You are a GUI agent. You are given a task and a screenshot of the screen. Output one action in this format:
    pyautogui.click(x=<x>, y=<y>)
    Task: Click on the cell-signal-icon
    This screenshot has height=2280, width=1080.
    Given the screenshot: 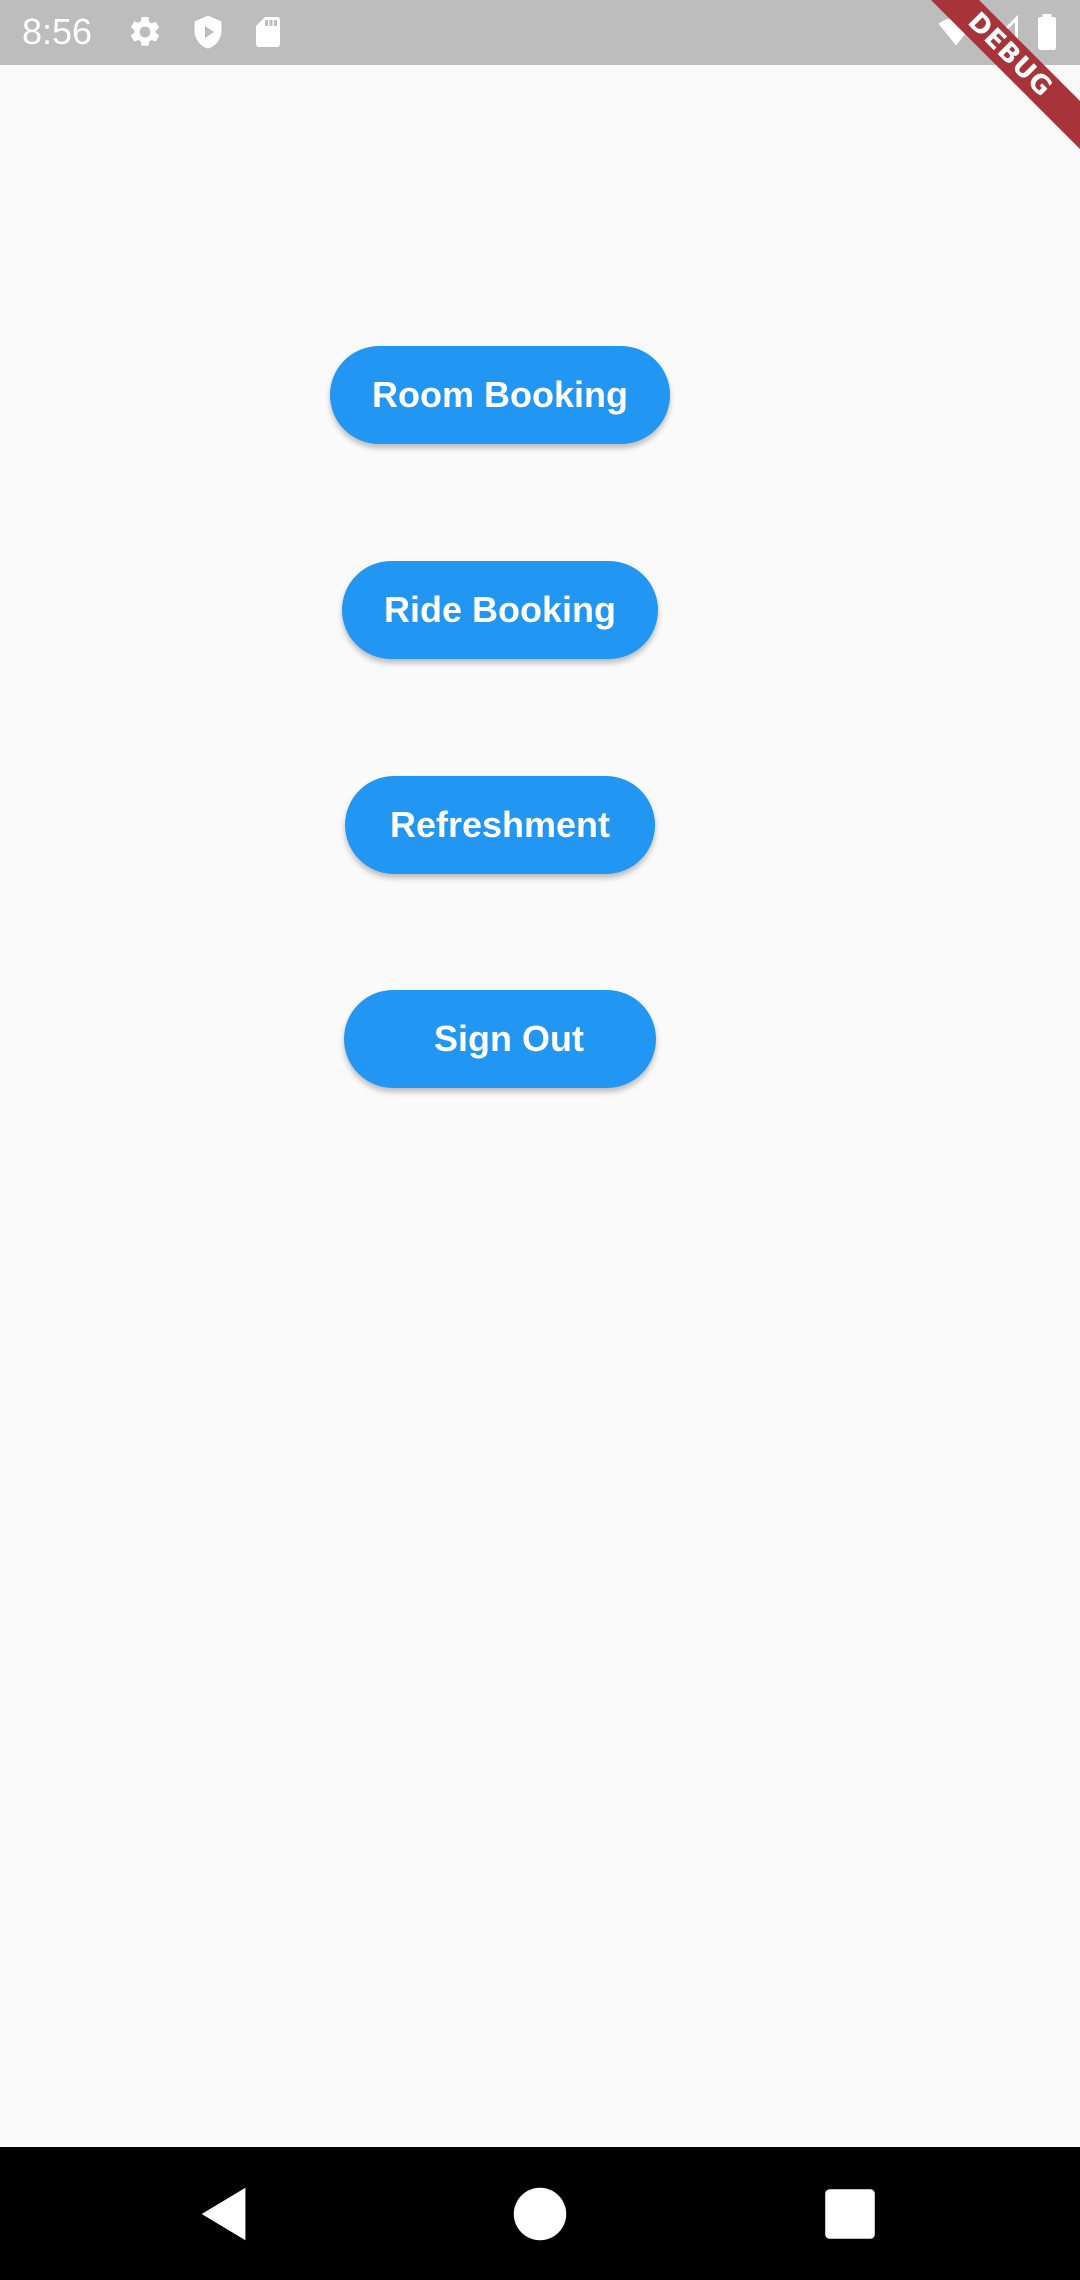 What is the action you would take?
    pyautogui.click(x=1003, y=32)
    